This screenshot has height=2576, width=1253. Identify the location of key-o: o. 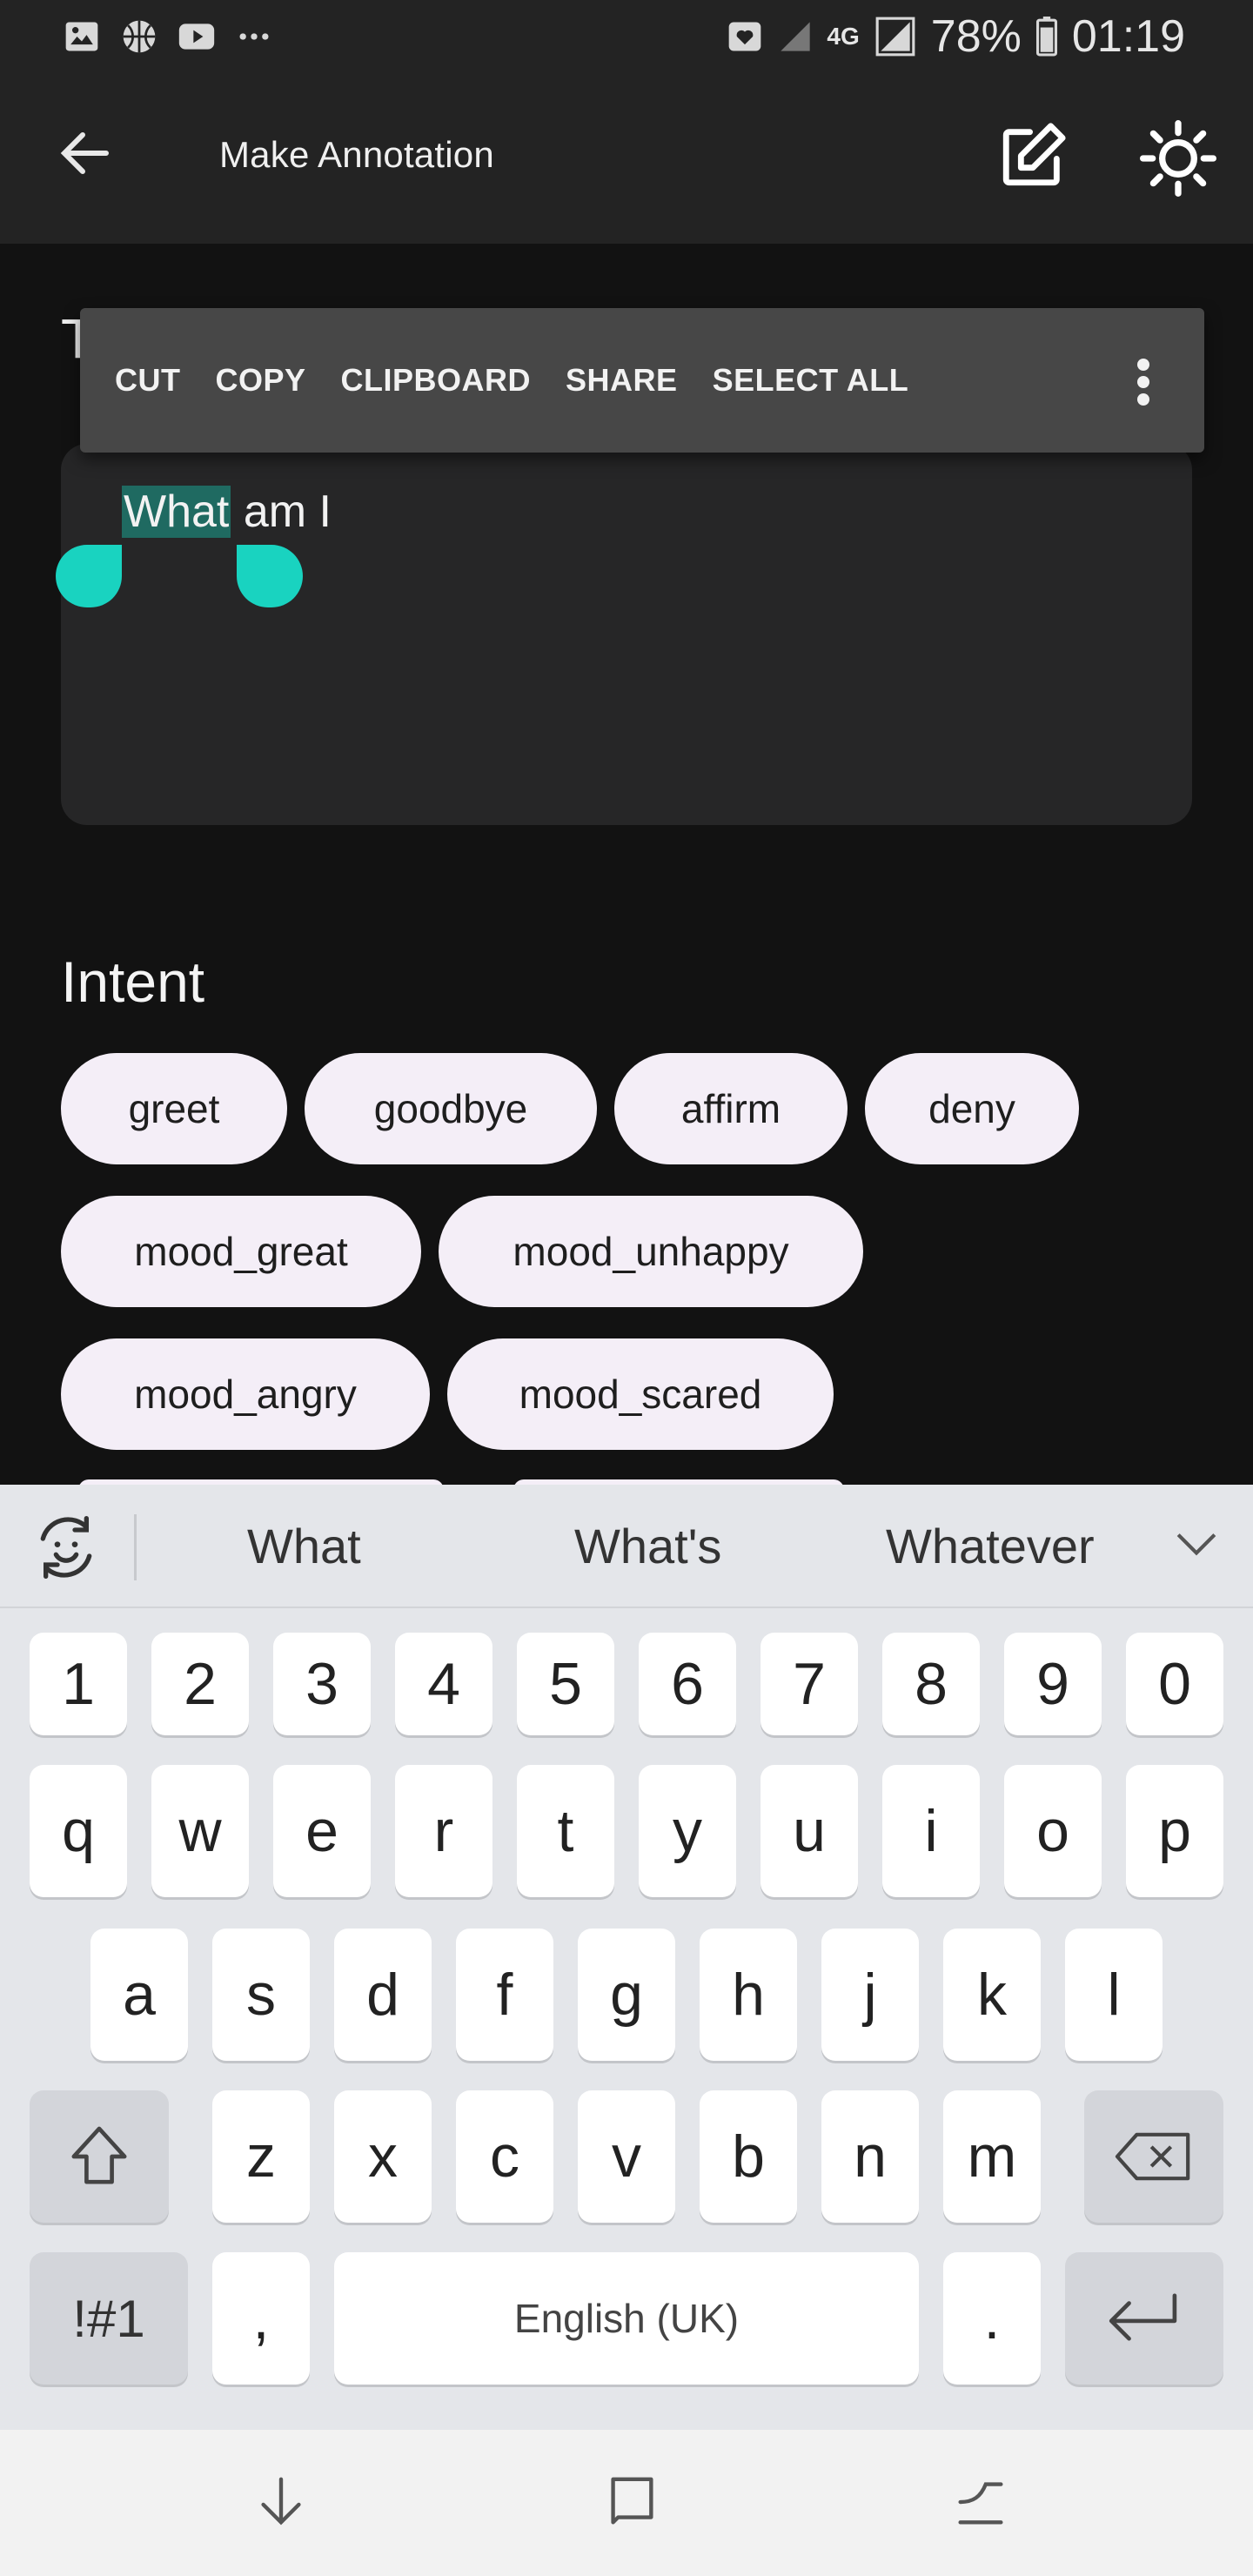
(1053, 1831).